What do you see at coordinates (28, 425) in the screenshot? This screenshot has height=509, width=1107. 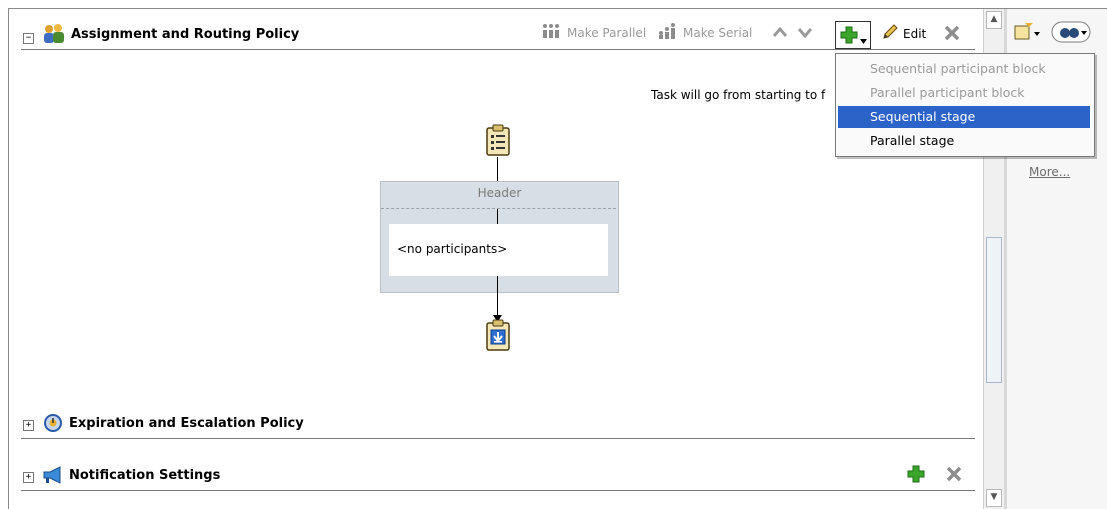 I see `expand-toggle-expiration: +` at bounding box center [28, 425].